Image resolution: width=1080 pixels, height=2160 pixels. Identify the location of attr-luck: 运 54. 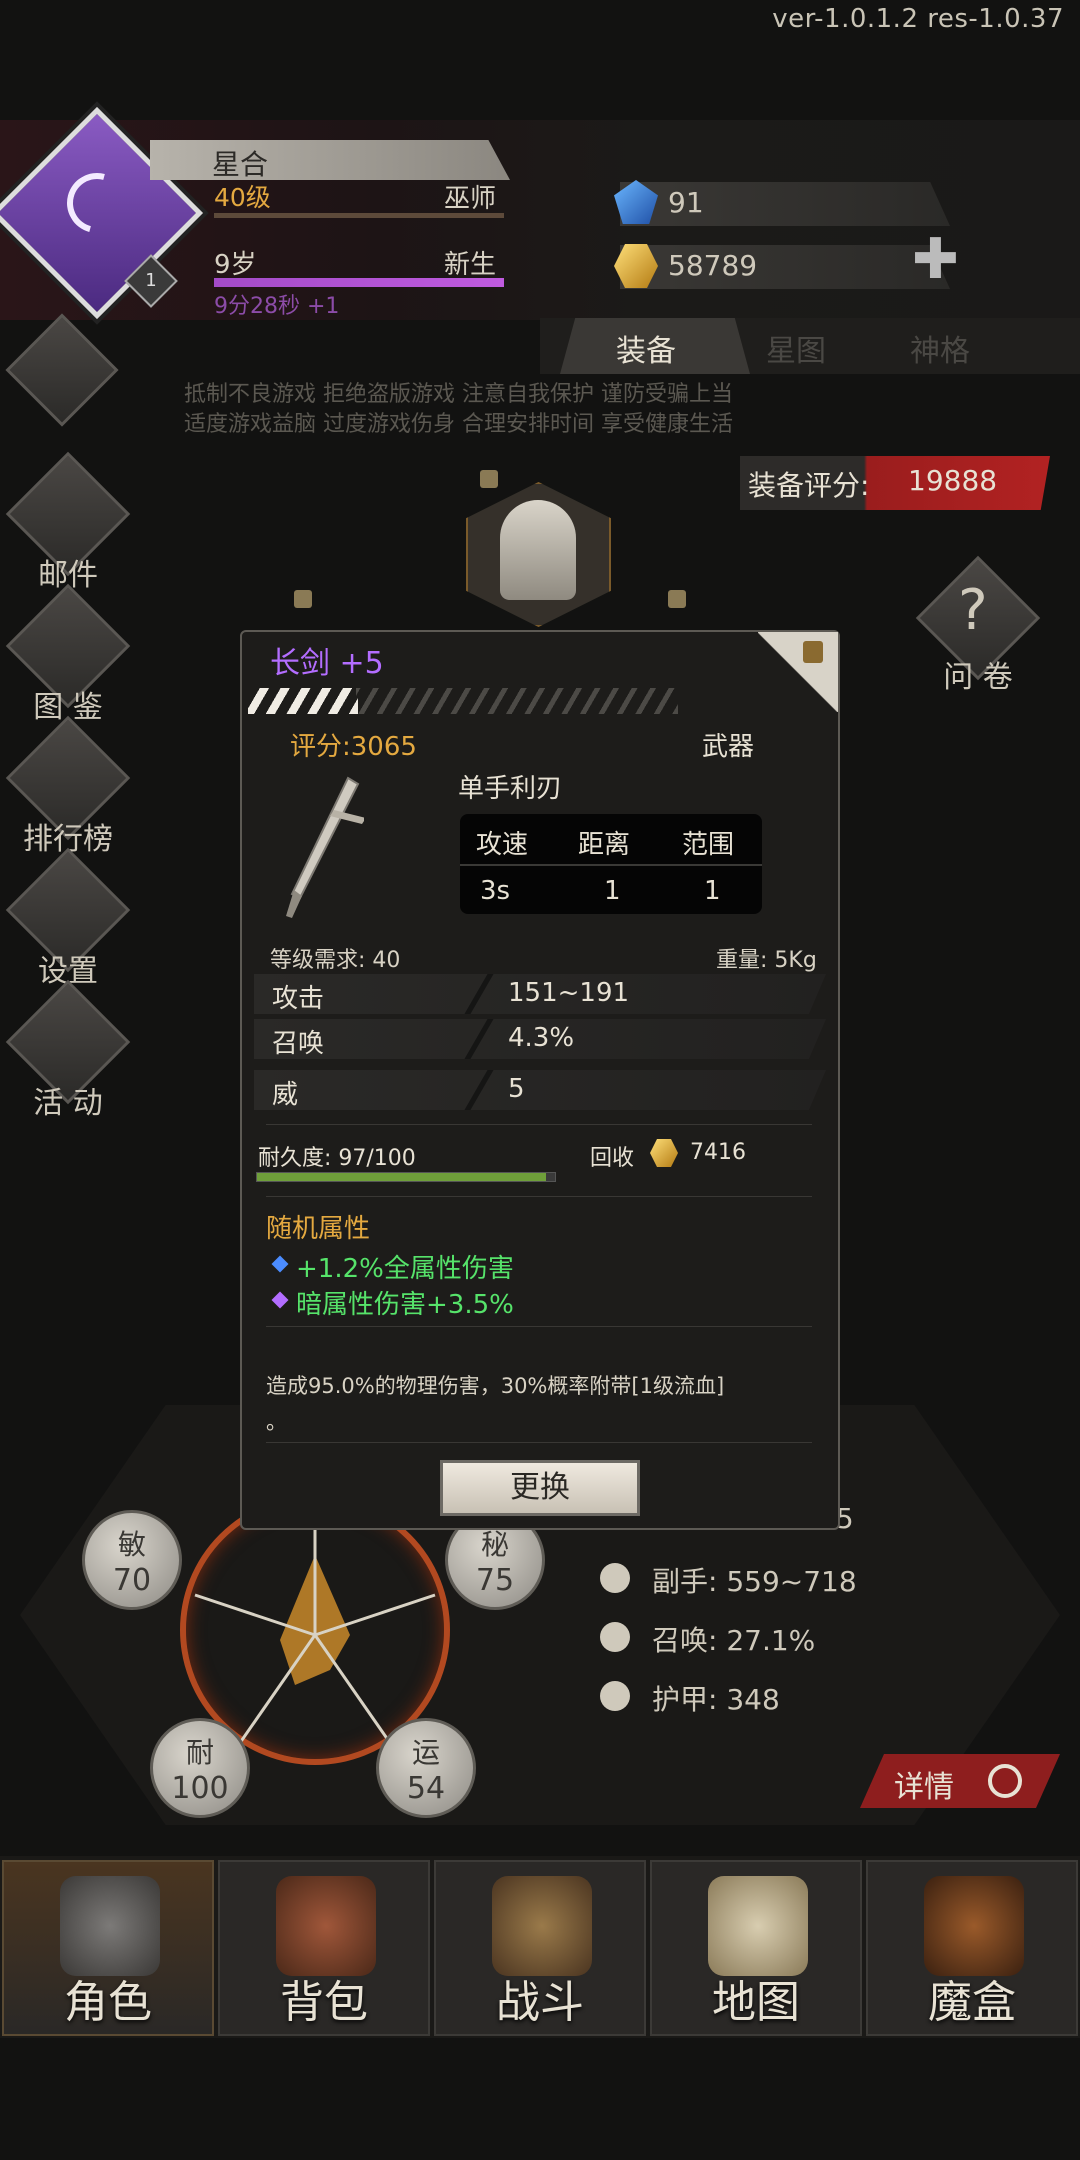
(426, 1768).